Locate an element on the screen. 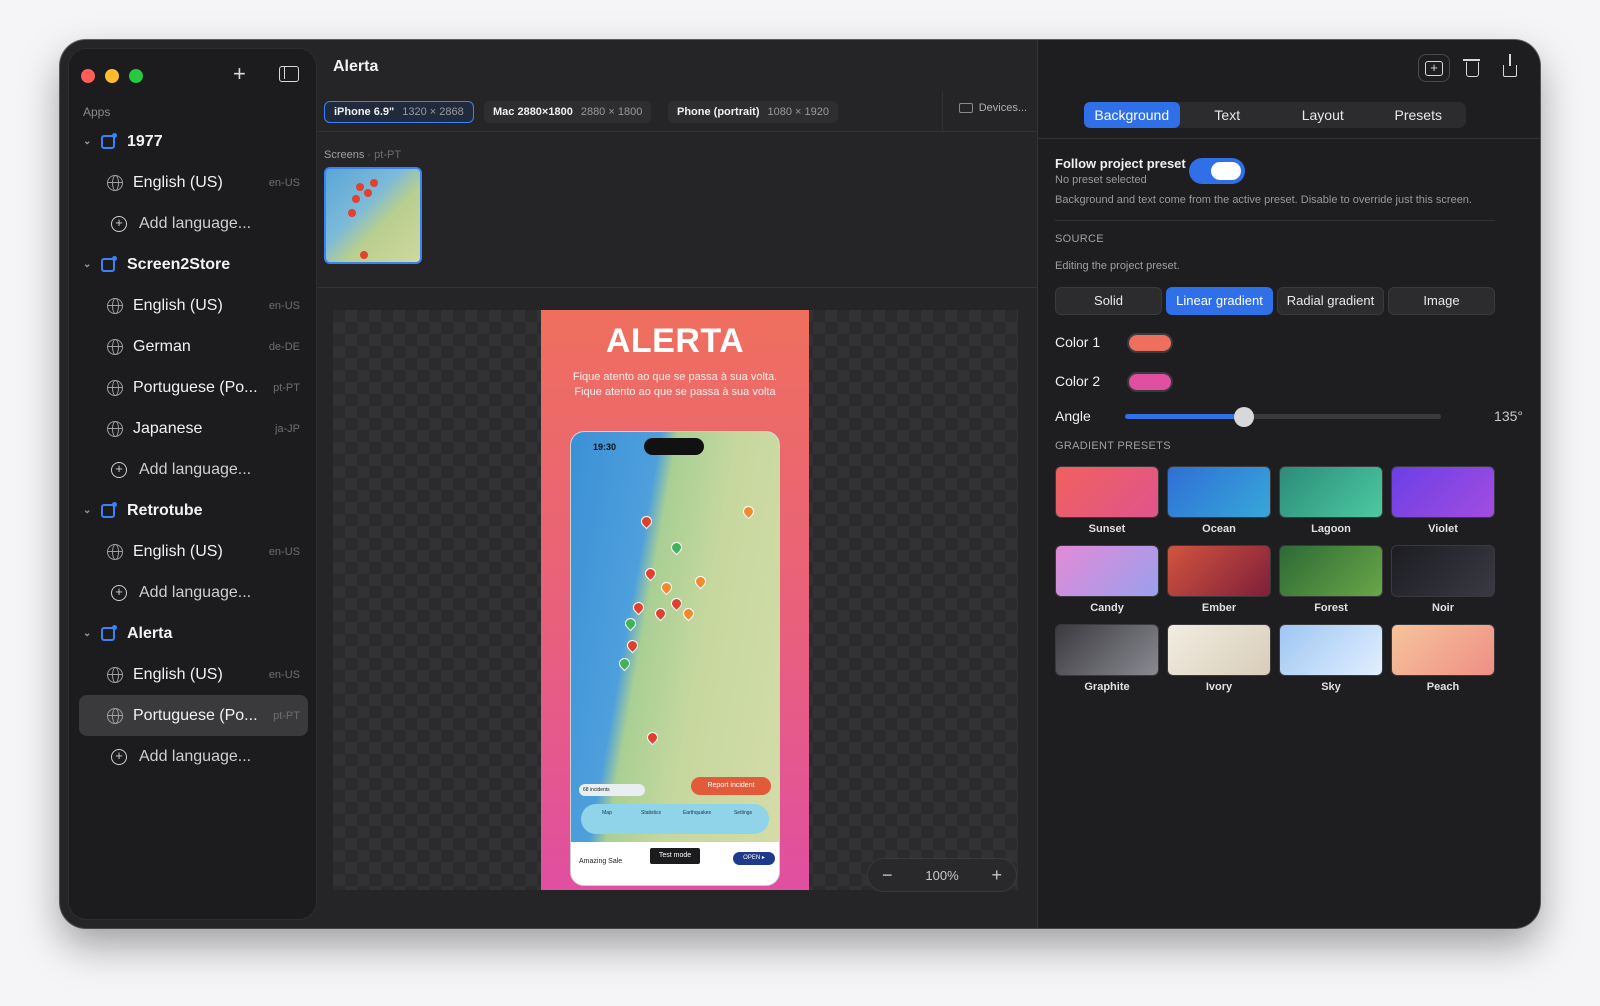 The image size is (1600, 1006). device-pill-mac: Mac 2880×1800 2880 × 1800 is located at coordinates (568, 112).